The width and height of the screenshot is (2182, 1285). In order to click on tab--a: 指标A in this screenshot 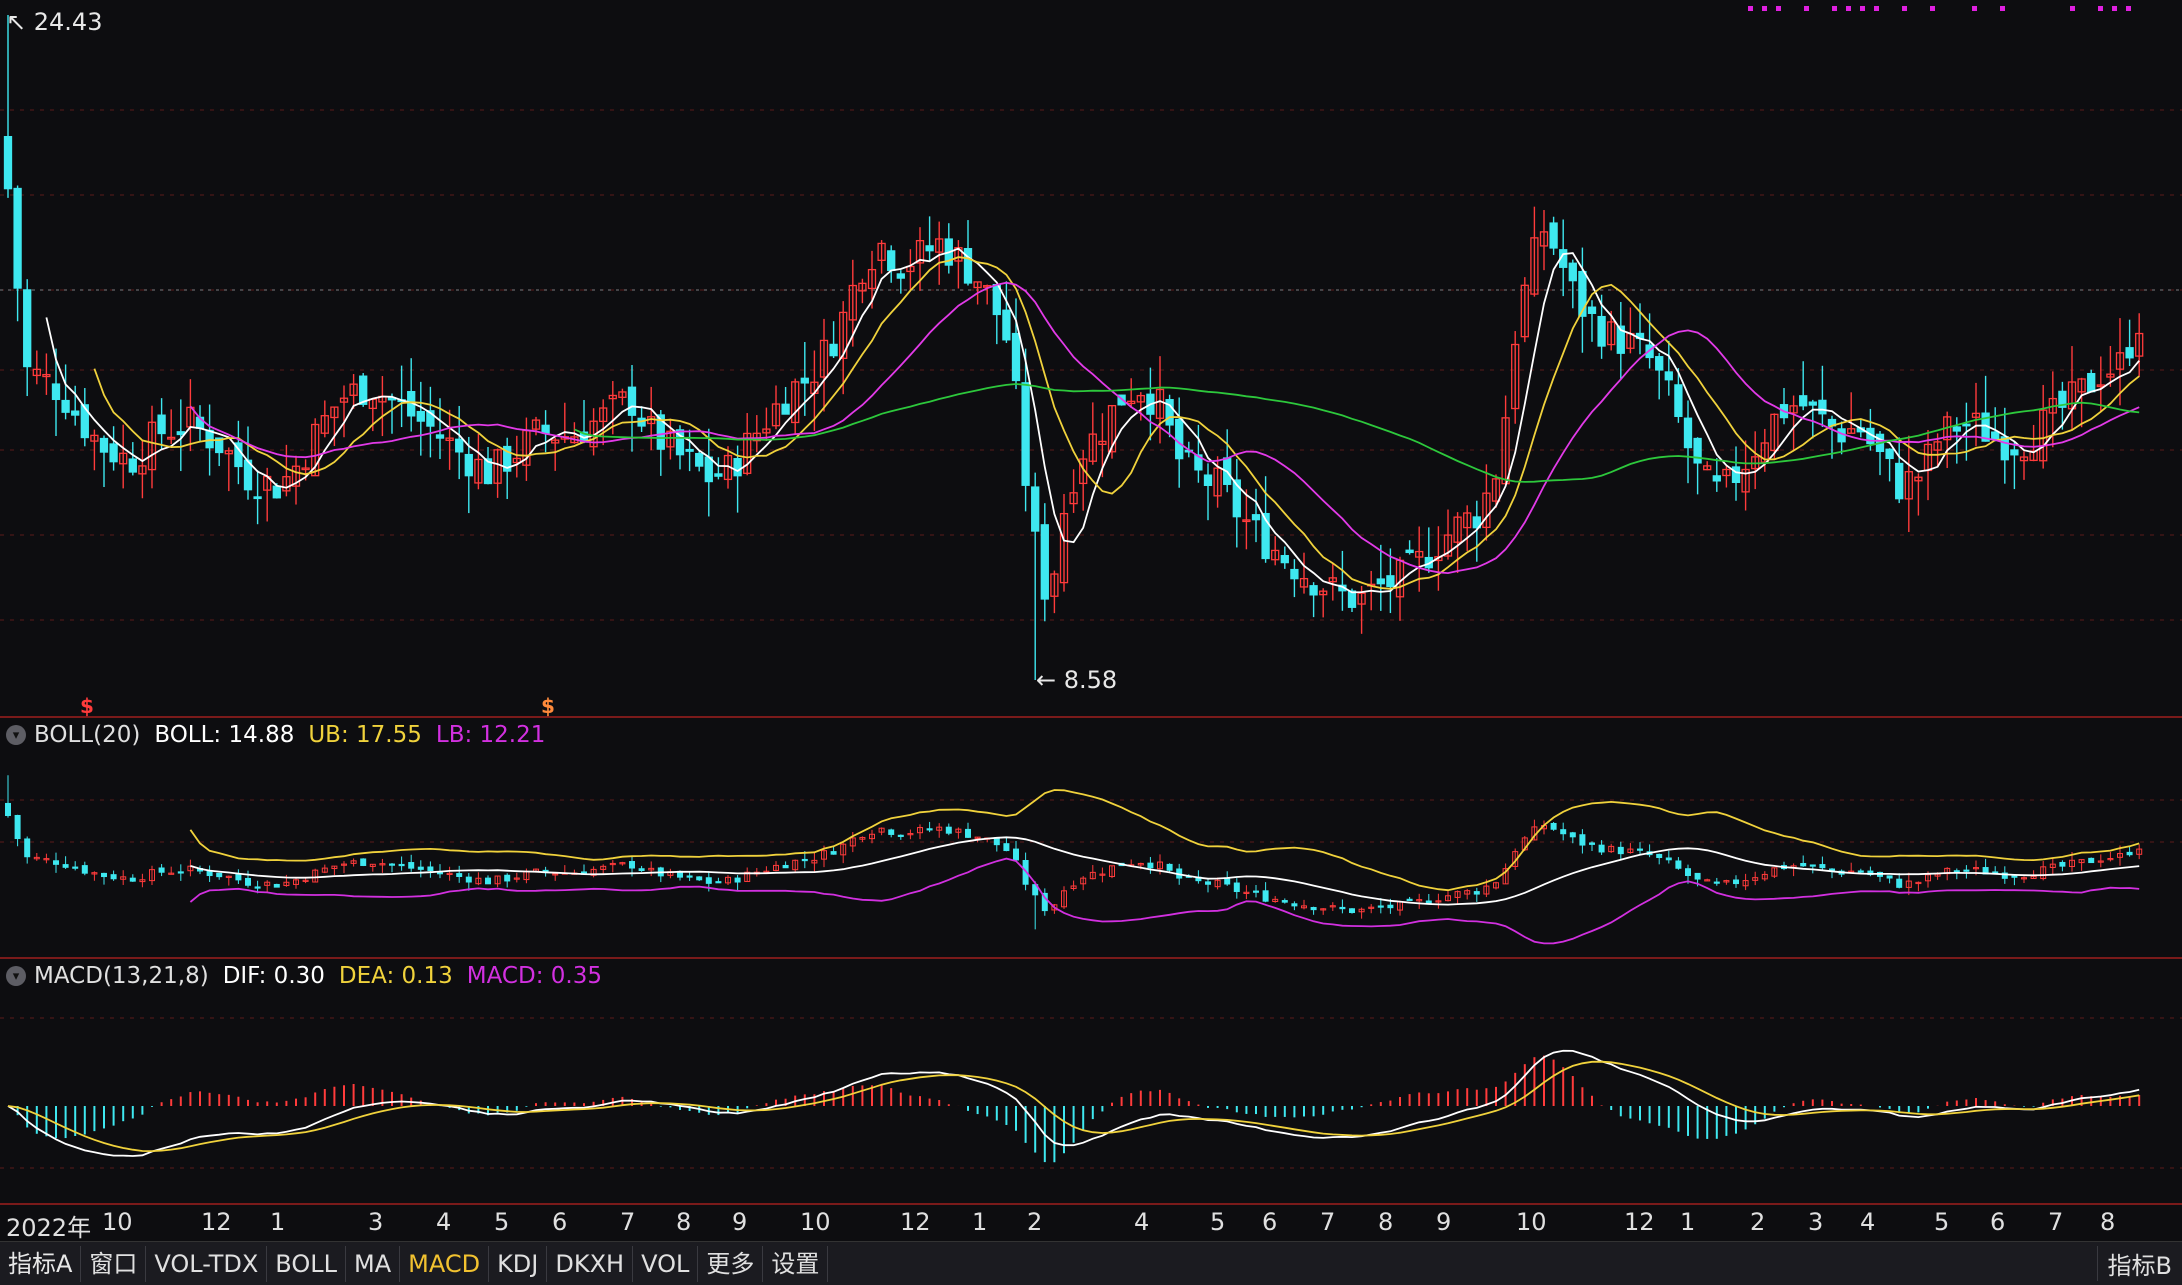, I will do `click(41, 1263)`.